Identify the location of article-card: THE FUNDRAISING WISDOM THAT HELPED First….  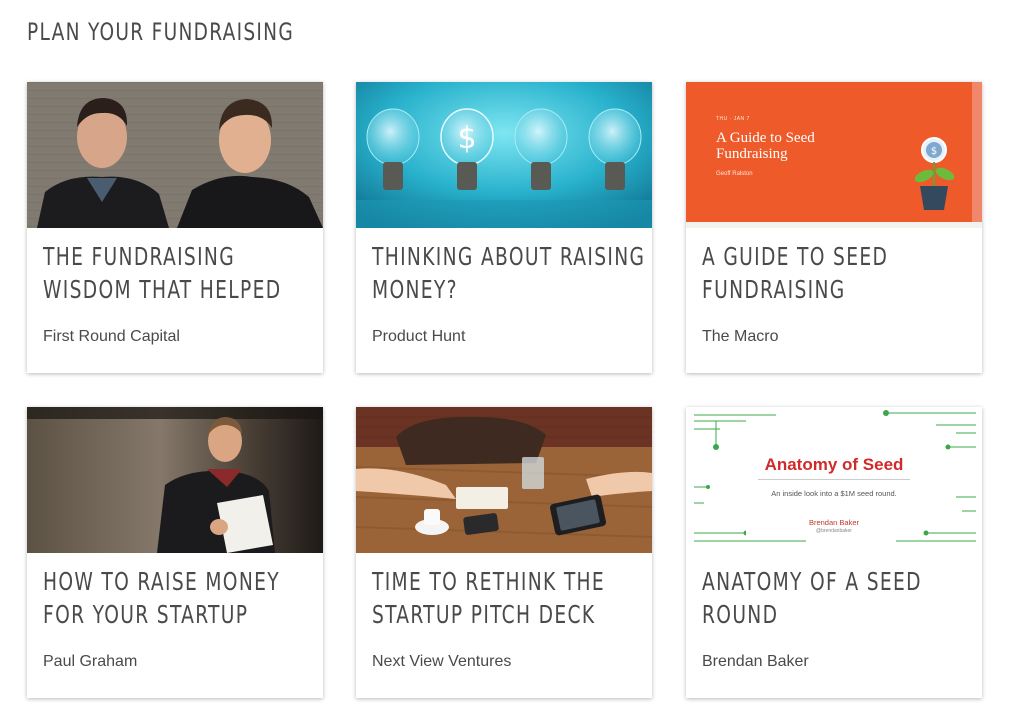
(175, 227).